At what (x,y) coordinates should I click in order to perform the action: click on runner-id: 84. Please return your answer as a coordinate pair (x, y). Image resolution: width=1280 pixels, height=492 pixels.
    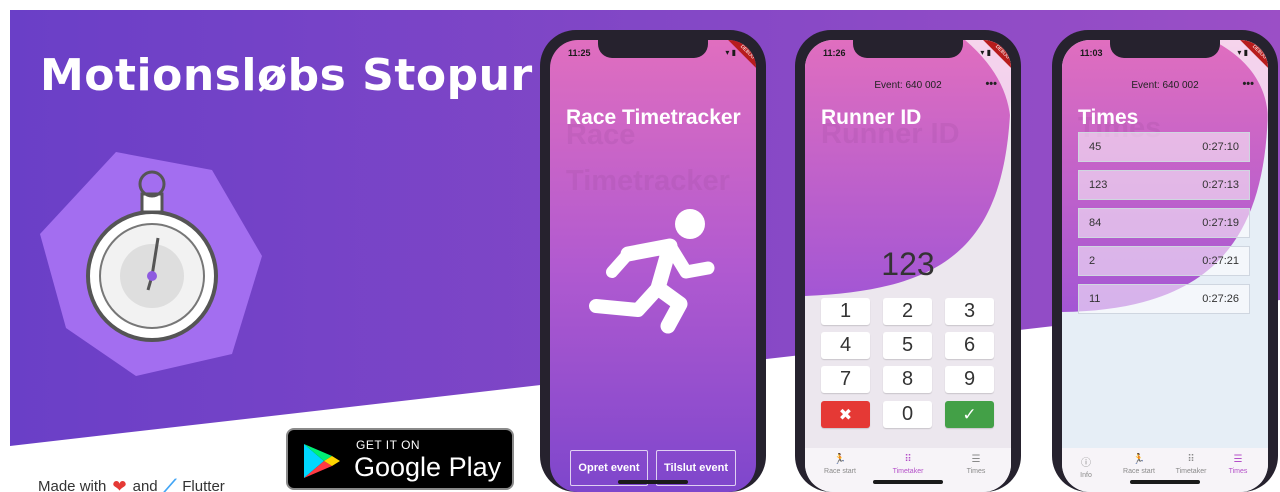
    Looking at the image, I should click on (1095, 223).